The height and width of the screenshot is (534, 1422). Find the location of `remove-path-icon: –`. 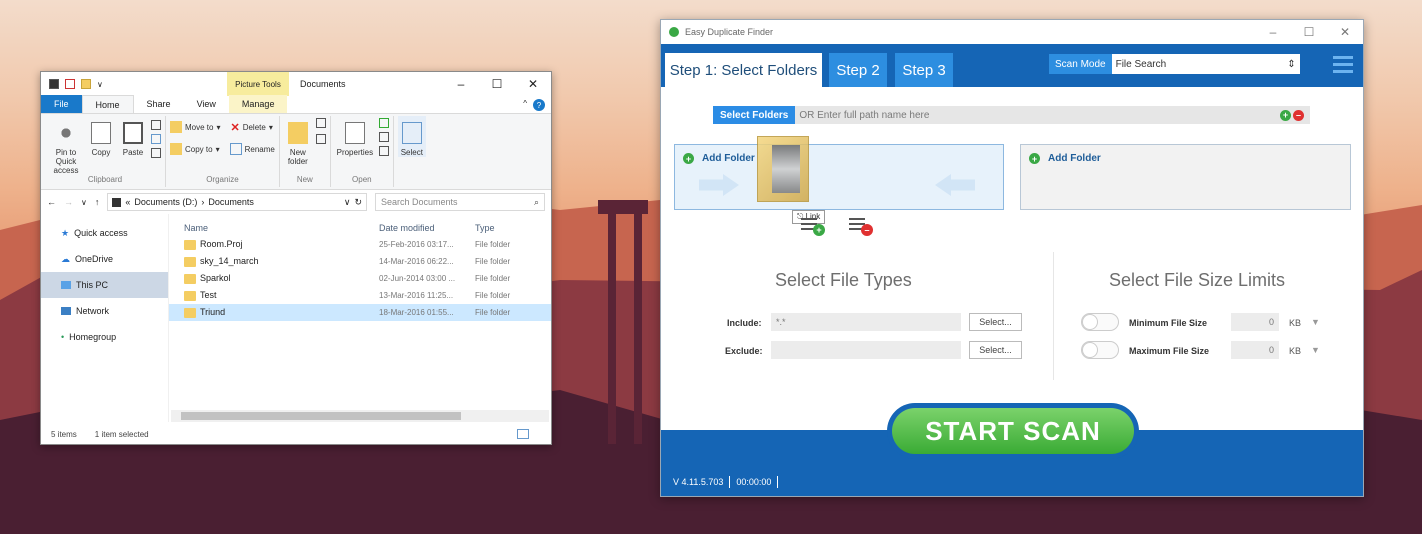

remove-path-icon: – is located at coordinates (1298, 115).